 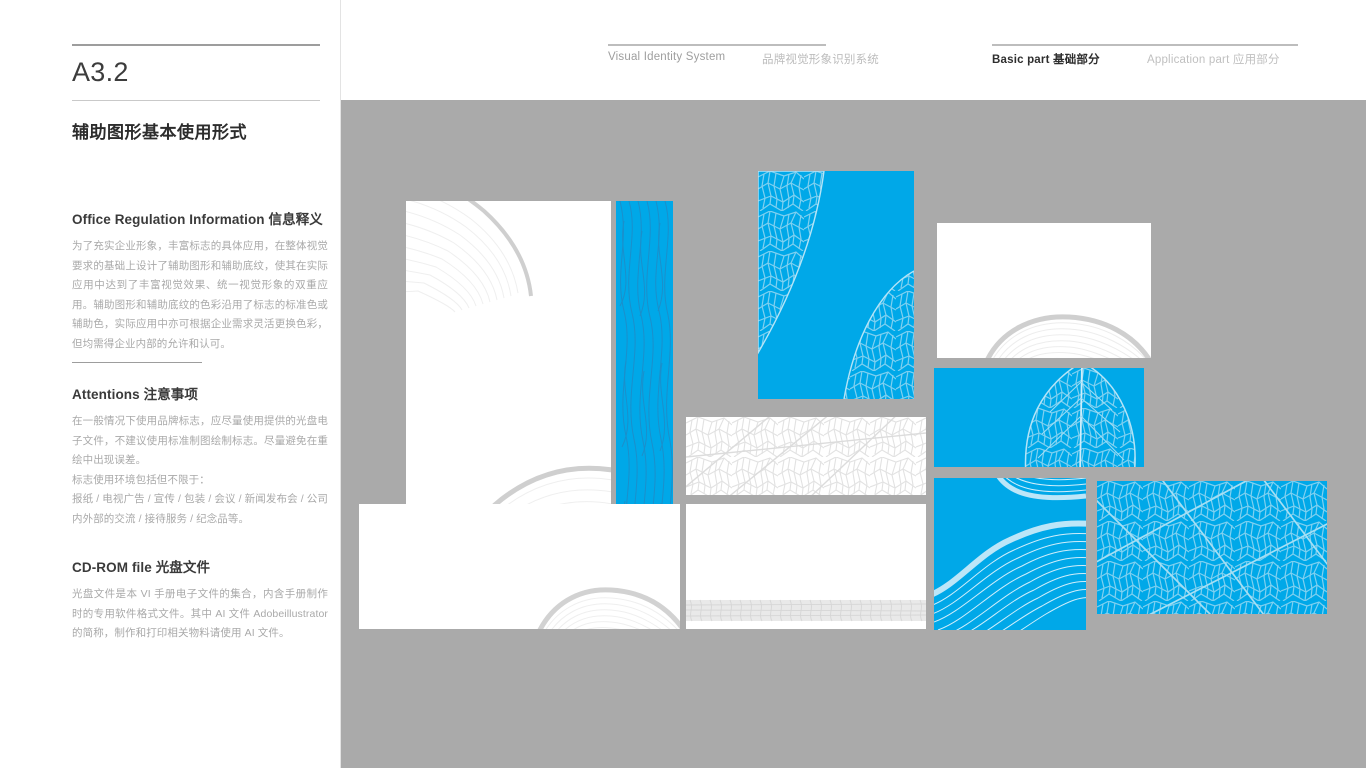 I want to click on band-texture-pattern, so click(x=806, y=566).